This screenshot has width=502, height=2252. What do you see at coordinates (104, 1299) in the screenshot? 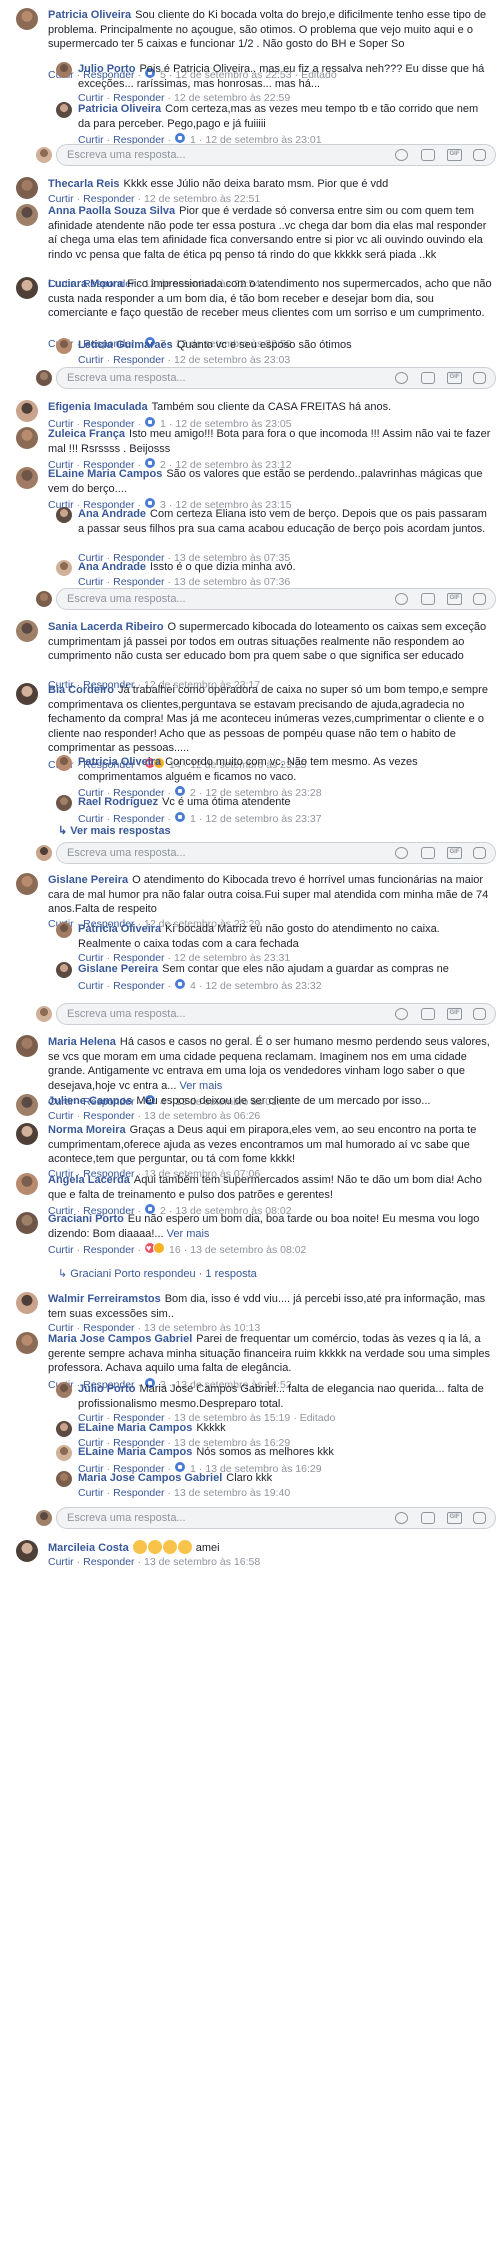
I see `comment-author: Walmir Ferreiramstos` at bounding box center [104, 1299].